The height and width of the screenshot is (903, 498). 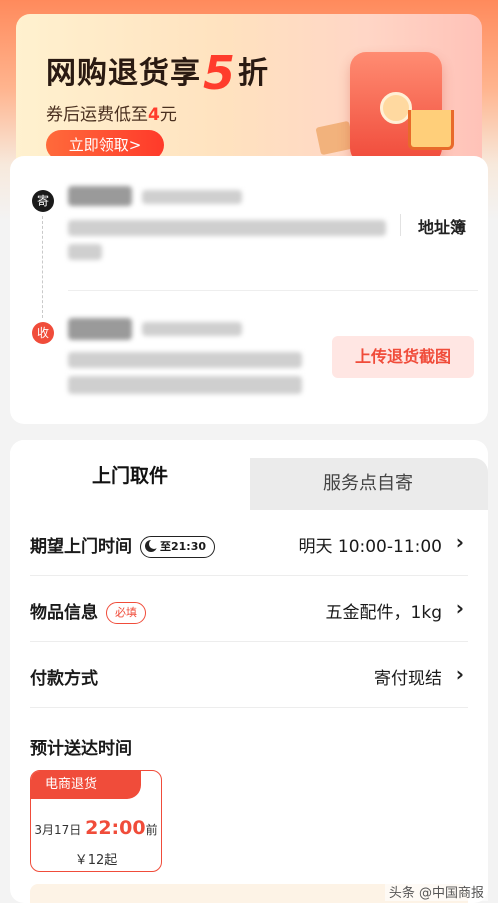 I want to click on eta-time: 3月17日 22:00前, so click(x=96, y=828).